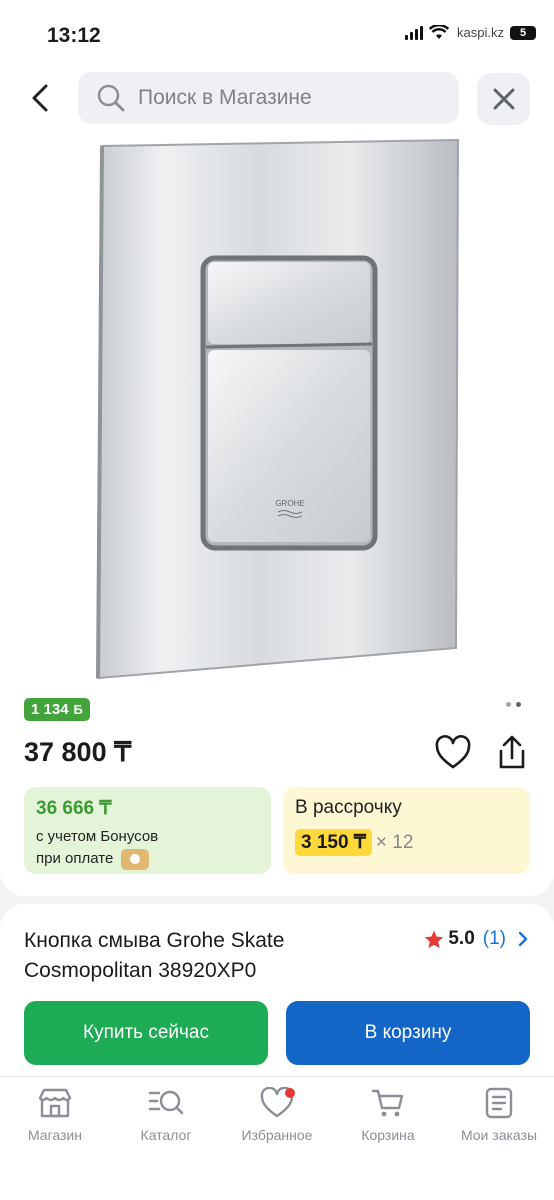 Image resolution: width=554 pixels, height=1200 pixels. What do you see at coordinates (523, 939) in the screenshot?
I see `chevron-right-icon` at bounding box center [523, 939].